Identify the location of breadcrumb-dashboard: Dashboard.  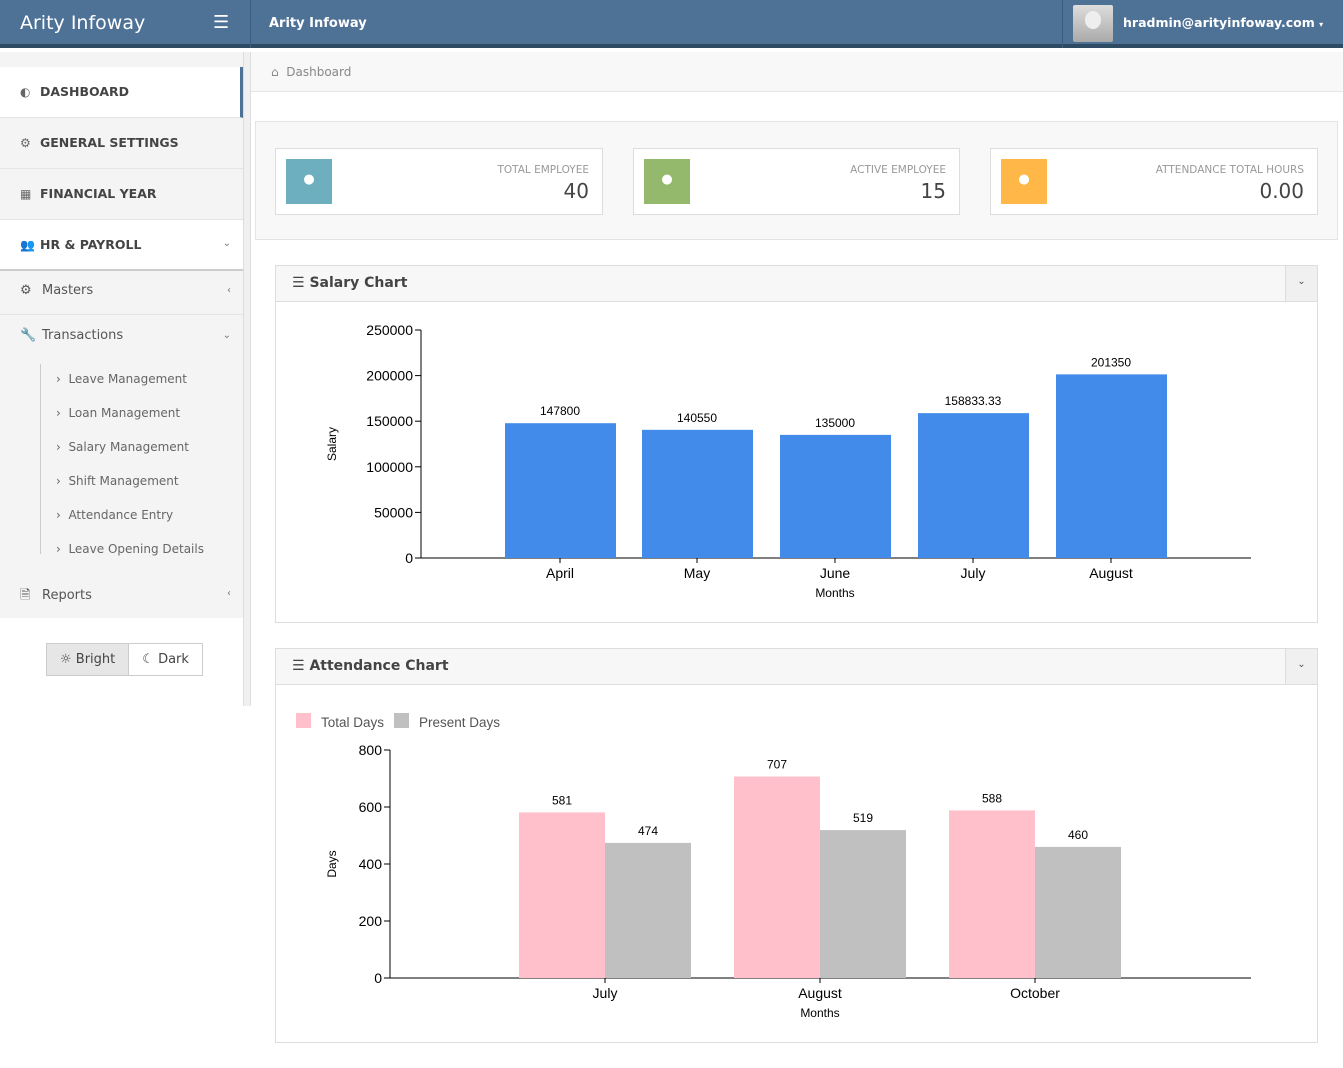
(318, 72).